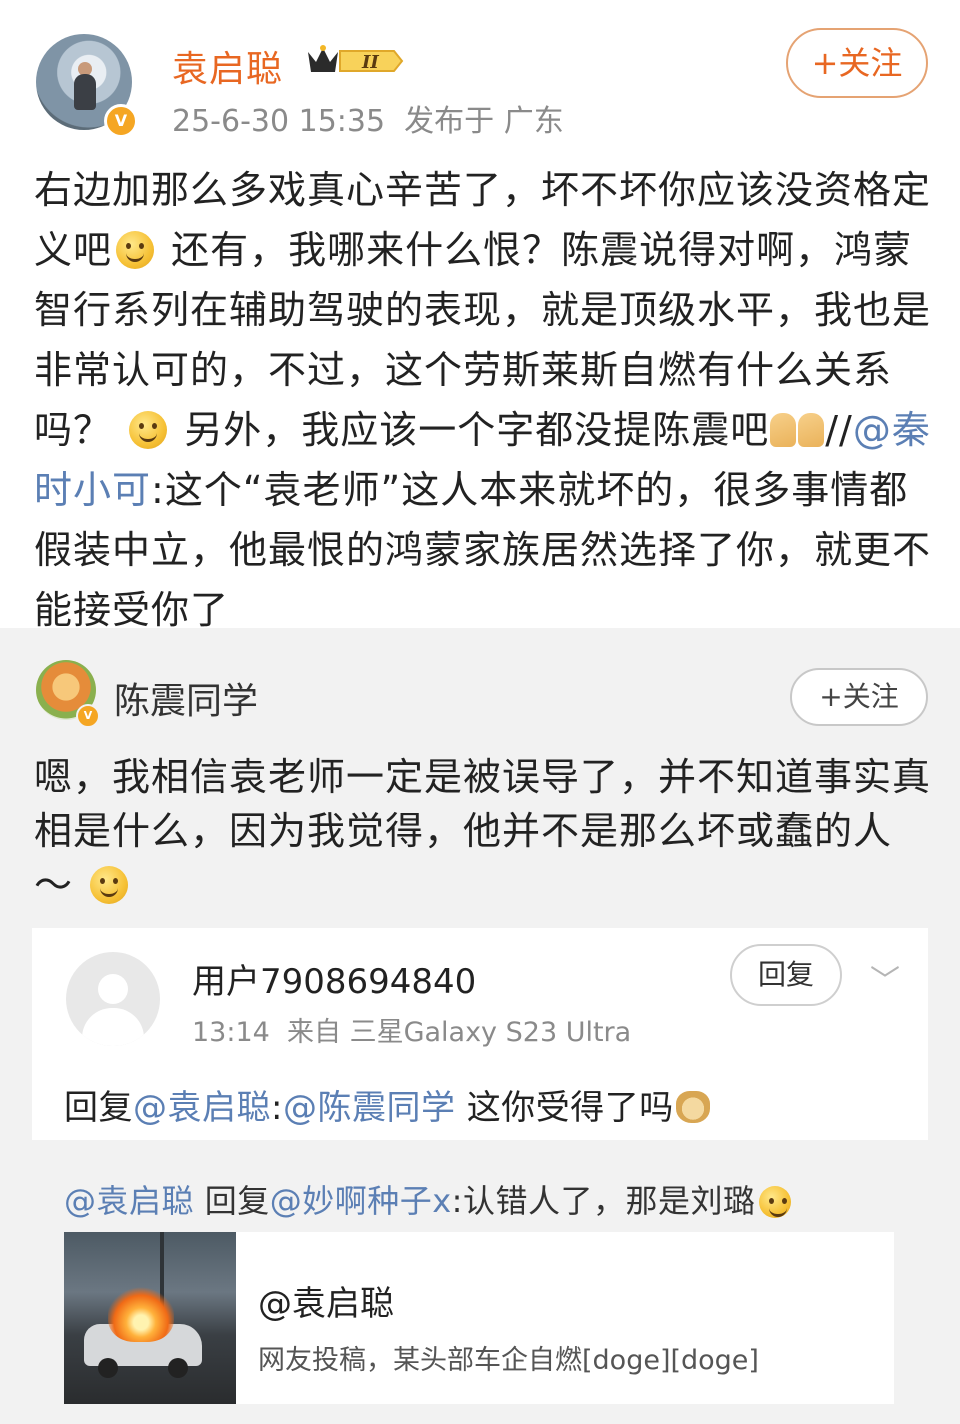 Image resolution: width=960 pixels, height=1424 pixels. I want to click on reply-time: 13:14, so click(231, 1032).